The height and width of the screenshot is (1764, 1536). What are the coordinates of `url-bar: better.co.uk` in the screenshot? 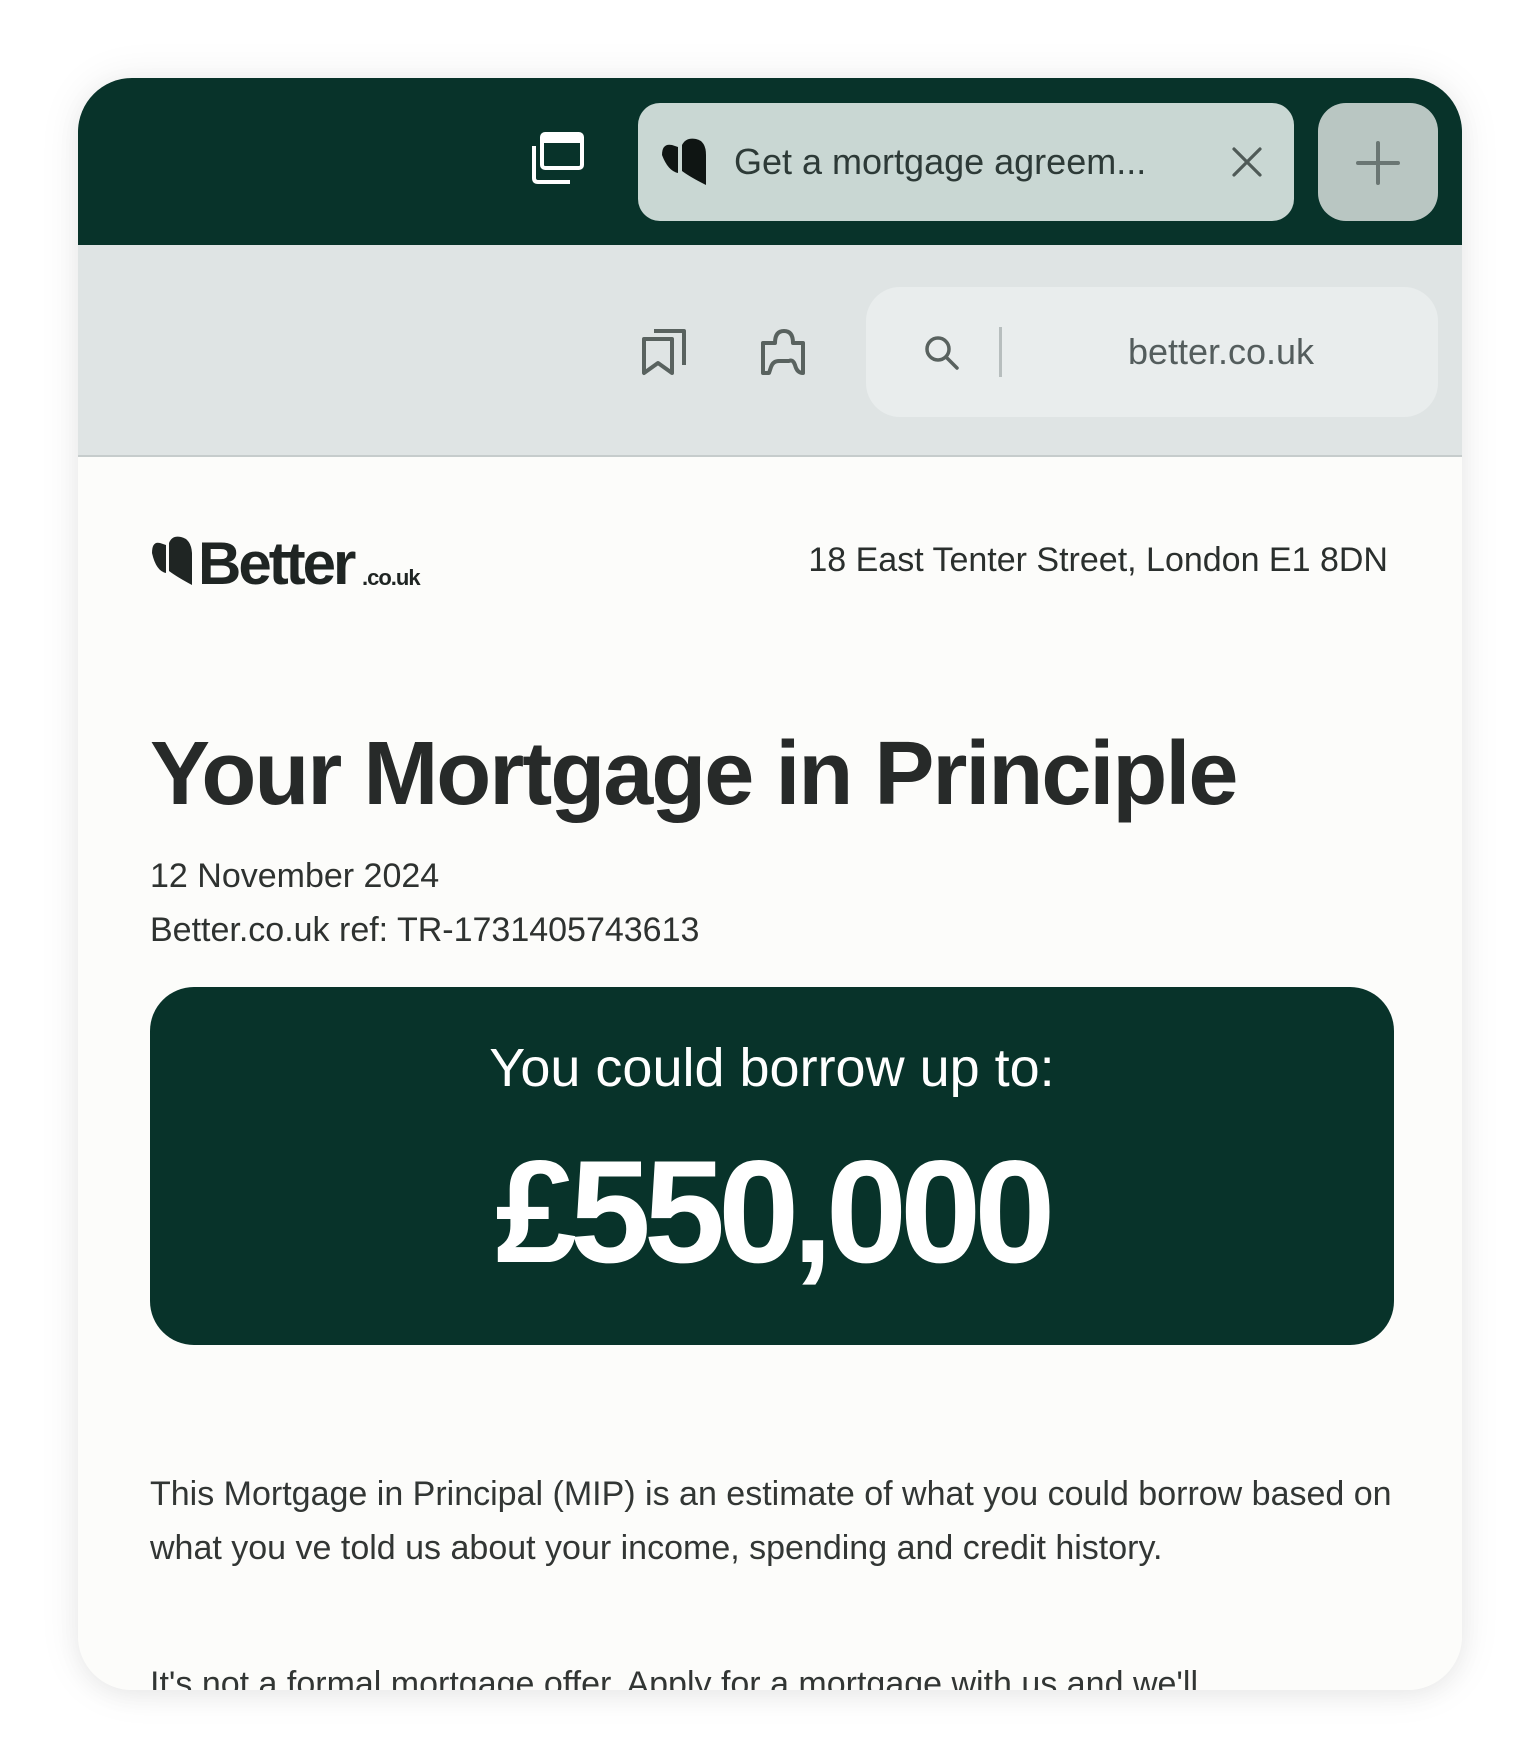 It's located at (1152, 352).